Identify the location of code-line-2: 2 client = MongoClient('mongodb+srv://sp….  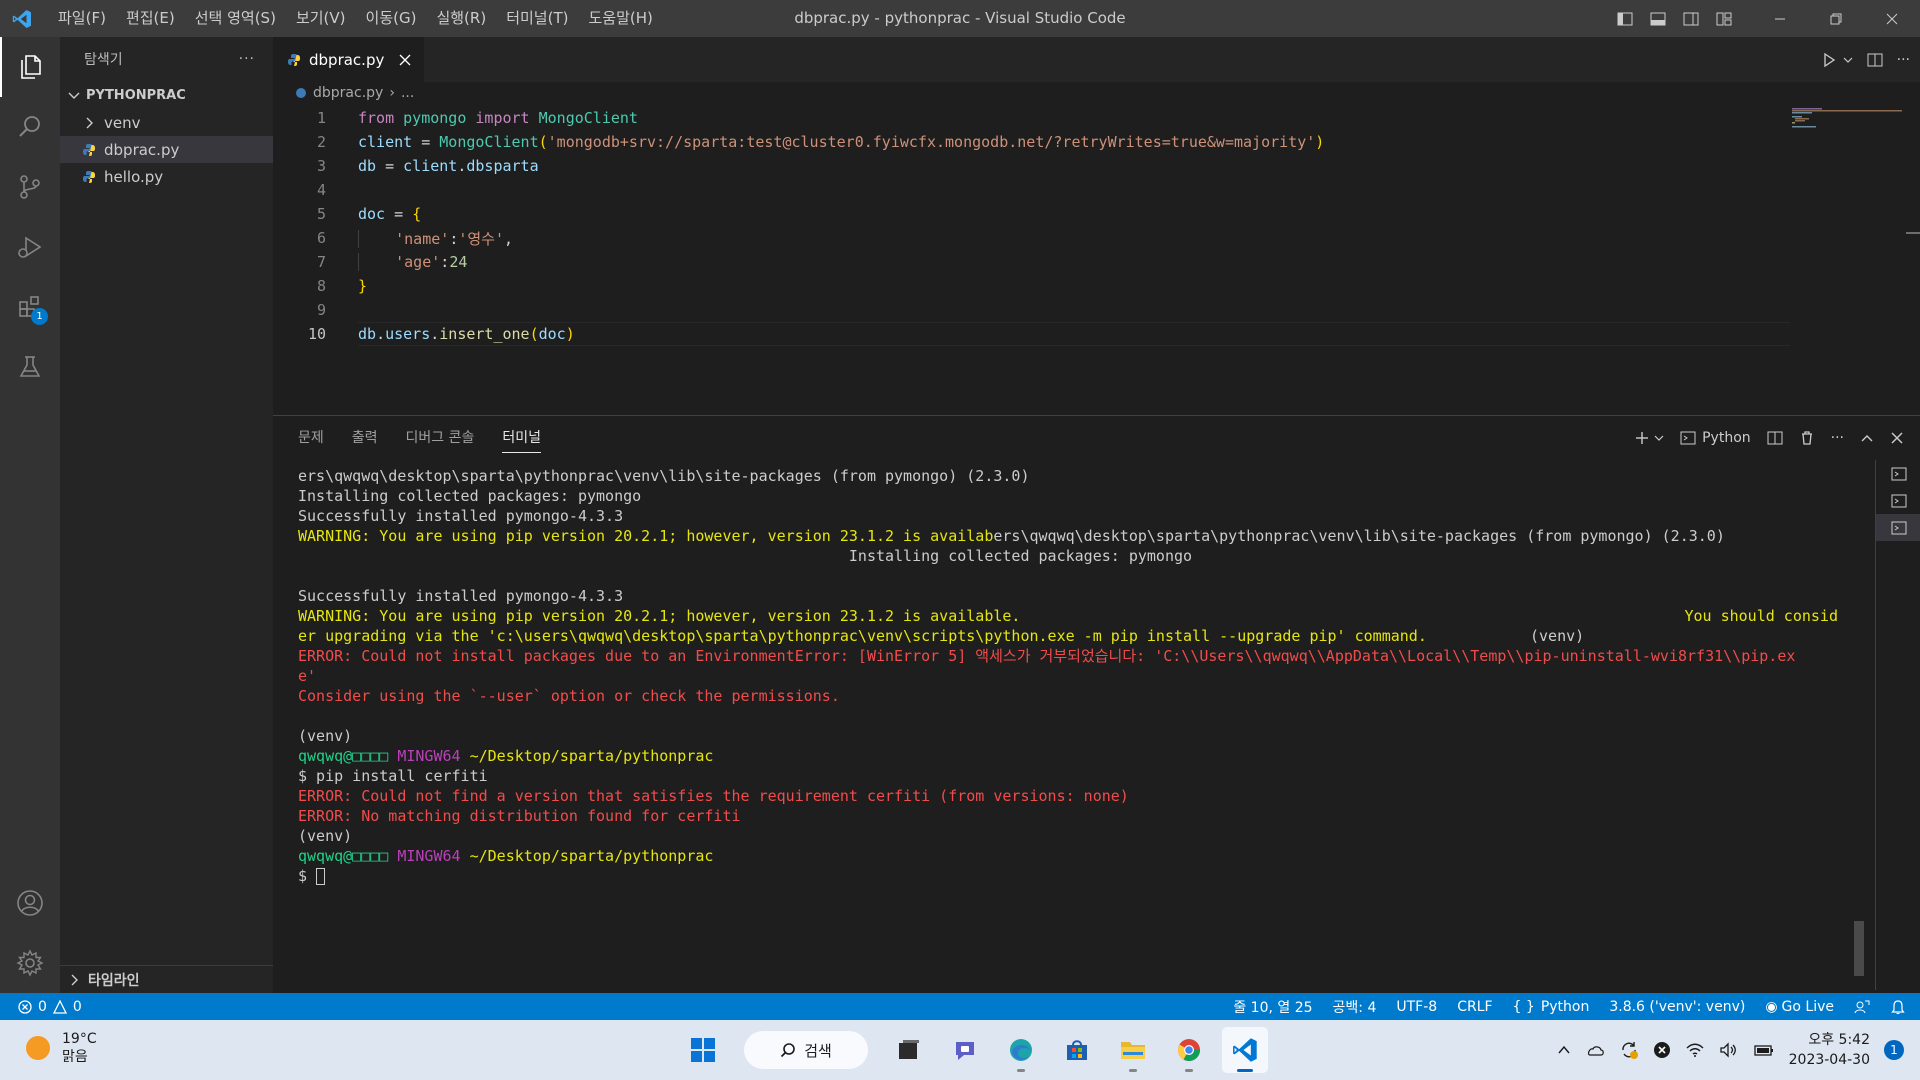
(1096, 142).